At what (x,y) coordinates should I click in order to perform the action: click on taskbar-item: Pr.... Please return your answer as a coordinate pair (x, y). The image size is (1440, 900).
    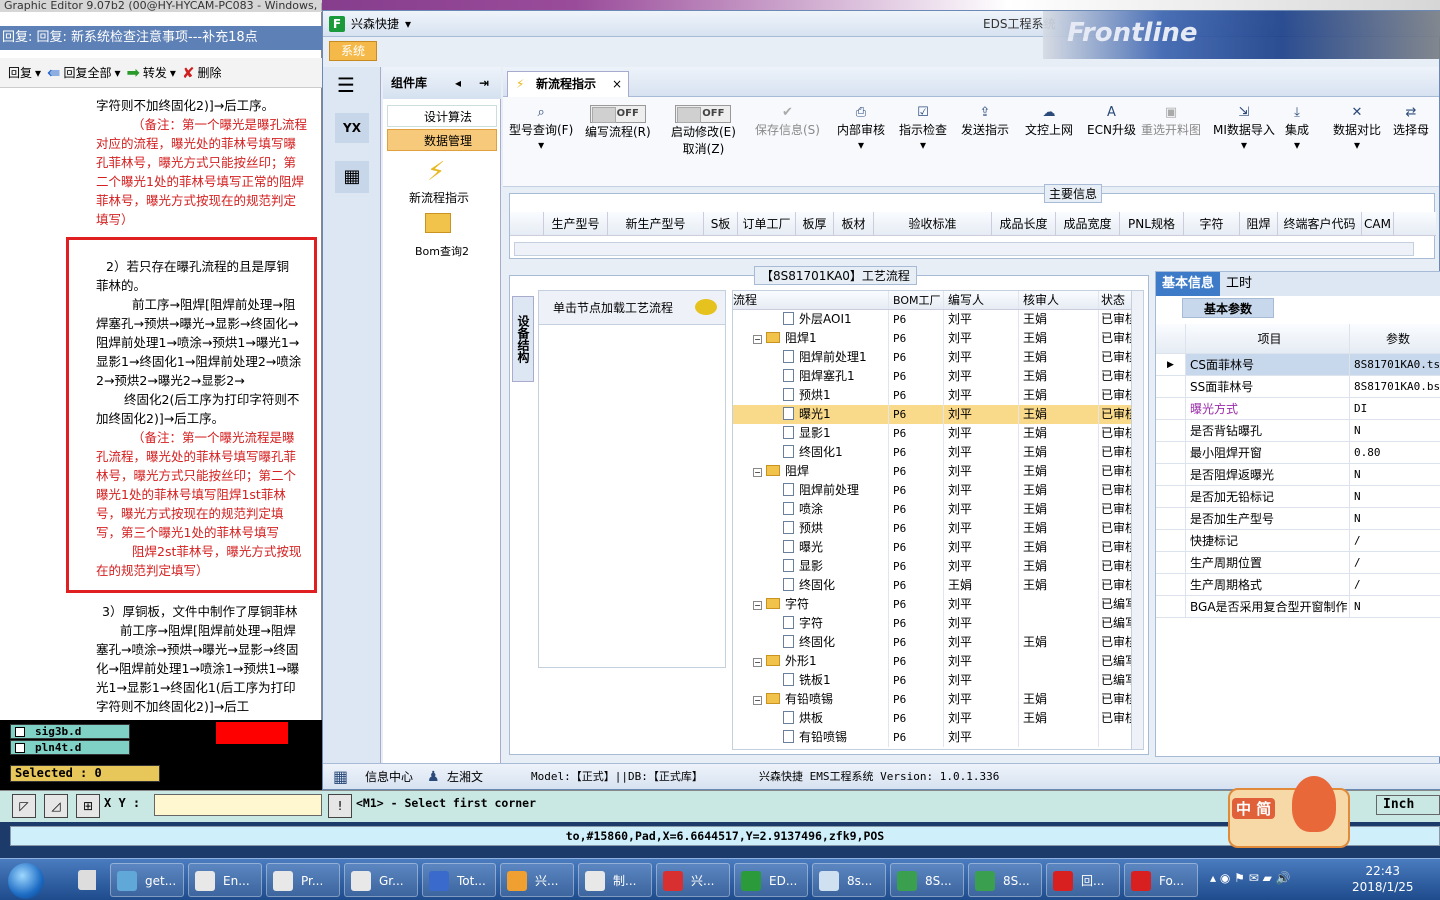
    Looking at the image, I should click on (303, 880).